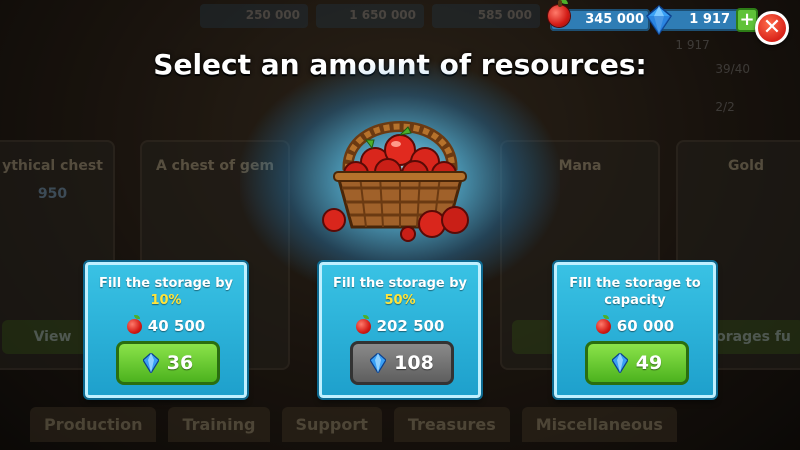 The width and height of the screenshot is (800, 450). I want to click on option-amount-label: 10%, so click(166, 300).